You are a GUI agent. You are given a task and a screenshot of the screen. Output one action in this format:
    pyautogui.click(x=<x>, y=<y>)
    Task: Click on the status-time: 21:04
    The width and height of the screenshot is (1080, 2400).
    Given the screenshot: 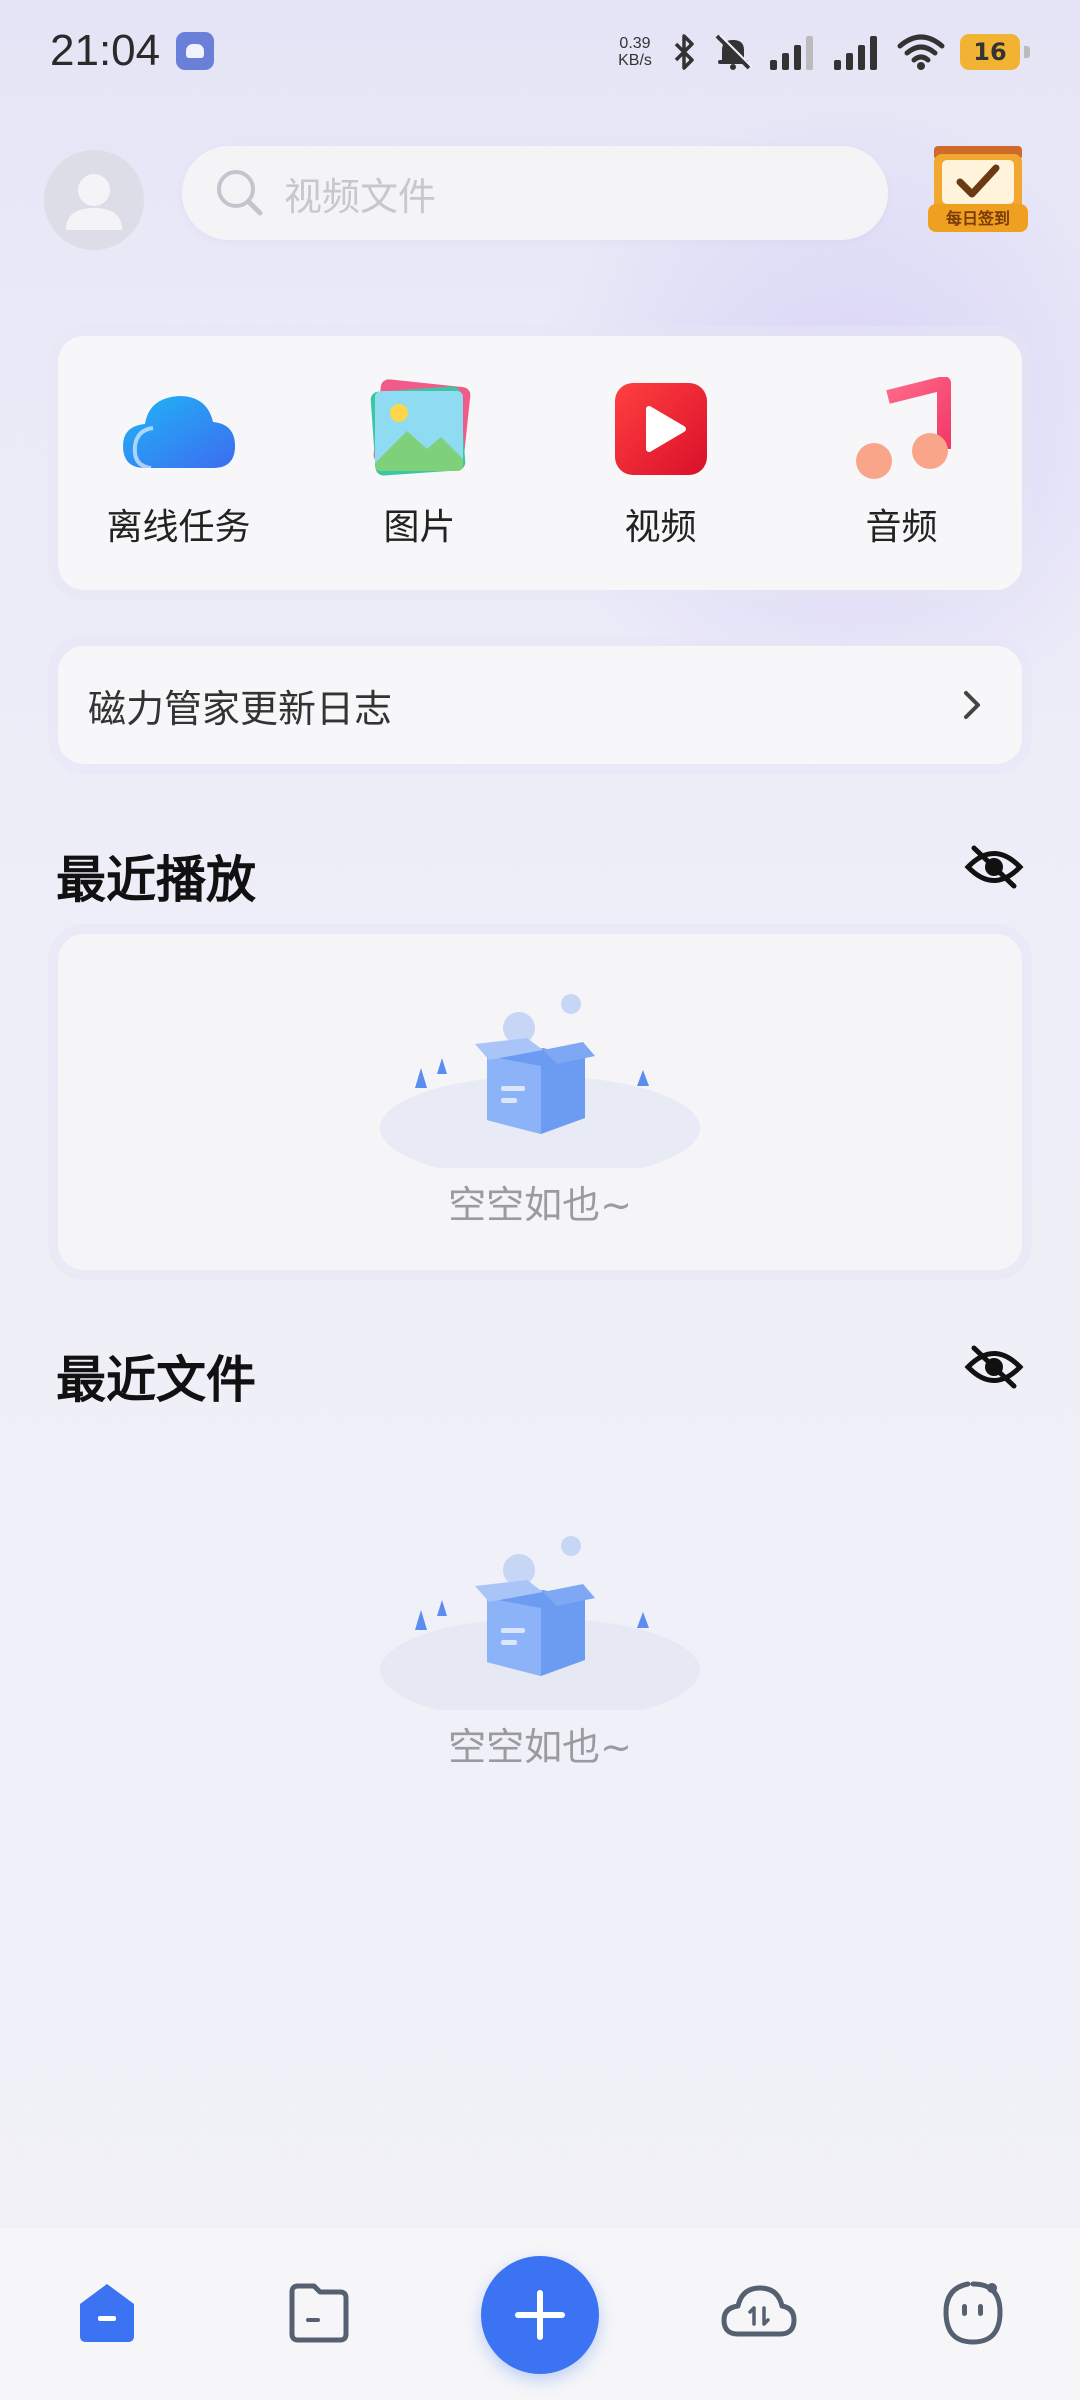 What is the action you would take?
    pyautogui.click(x=105, y=50)
    